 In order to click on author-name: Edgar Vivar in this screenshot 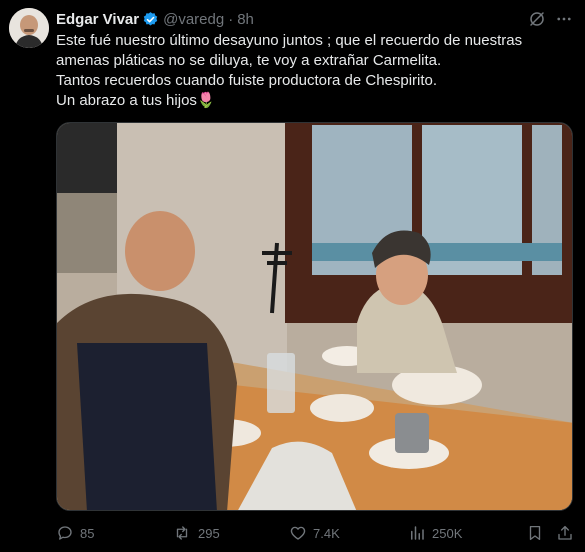, I will do `click(97, 19)`.